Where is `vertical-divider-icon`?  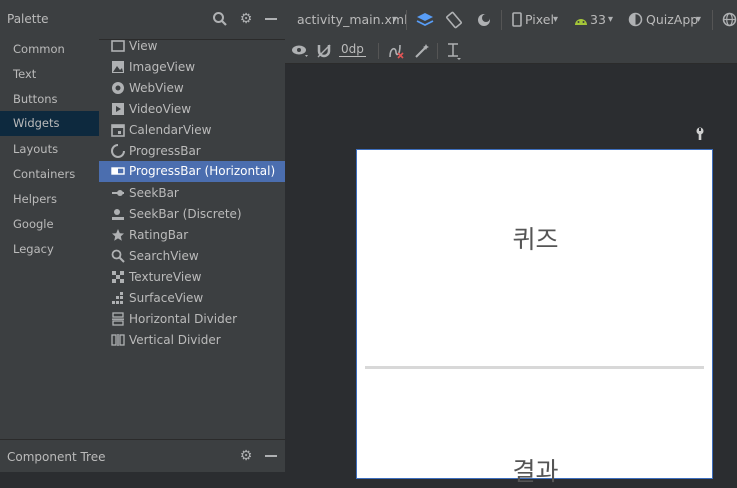
vertical-divider-icon is located at coordinates (118, 340).